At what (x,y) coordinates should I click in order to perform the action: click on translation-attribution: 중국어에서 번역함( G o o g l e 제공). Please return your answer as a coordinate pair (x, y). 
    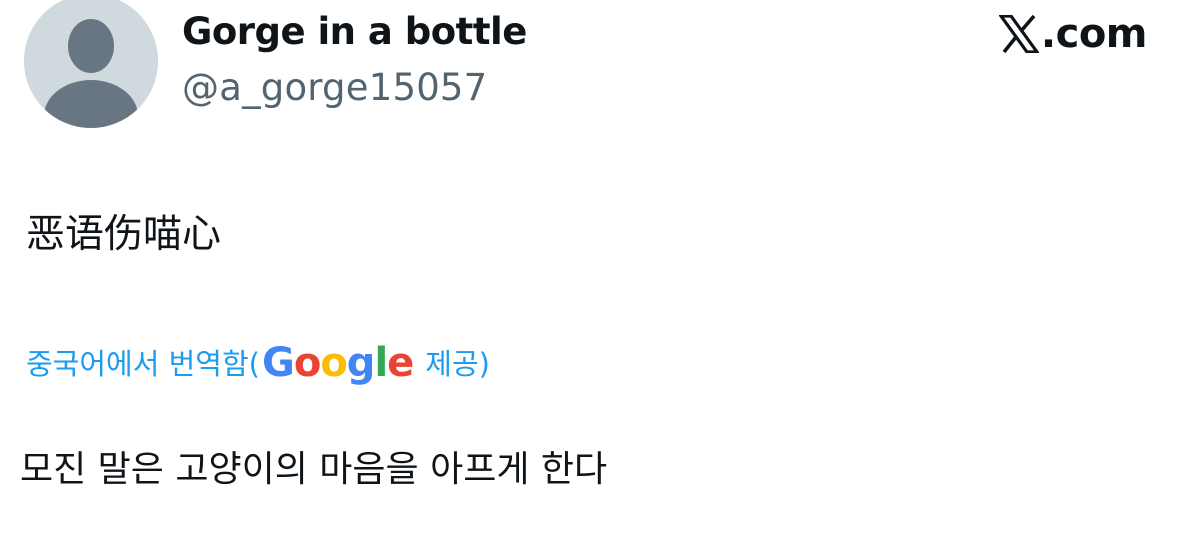
    Looking at the image, I should click on (258, 363).